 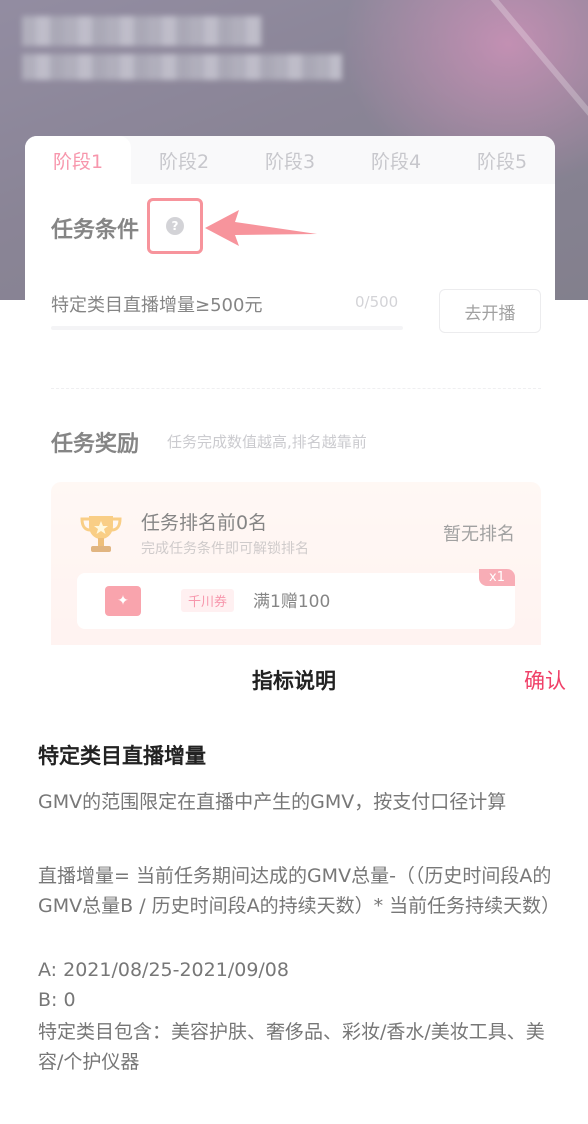 What do you see at coordinates (545, 680) in the screenshot?
I see `confirm-button: 确认` at bounding box center [545, 680].